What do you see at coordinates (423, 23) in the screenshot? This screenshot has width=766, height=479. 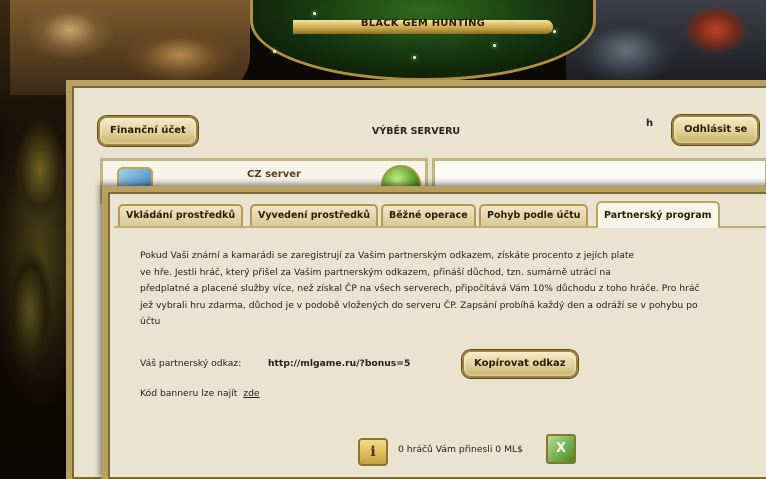 I see `banner-title: BLACK GEM HUNTING` at bounding box center [423, 23].